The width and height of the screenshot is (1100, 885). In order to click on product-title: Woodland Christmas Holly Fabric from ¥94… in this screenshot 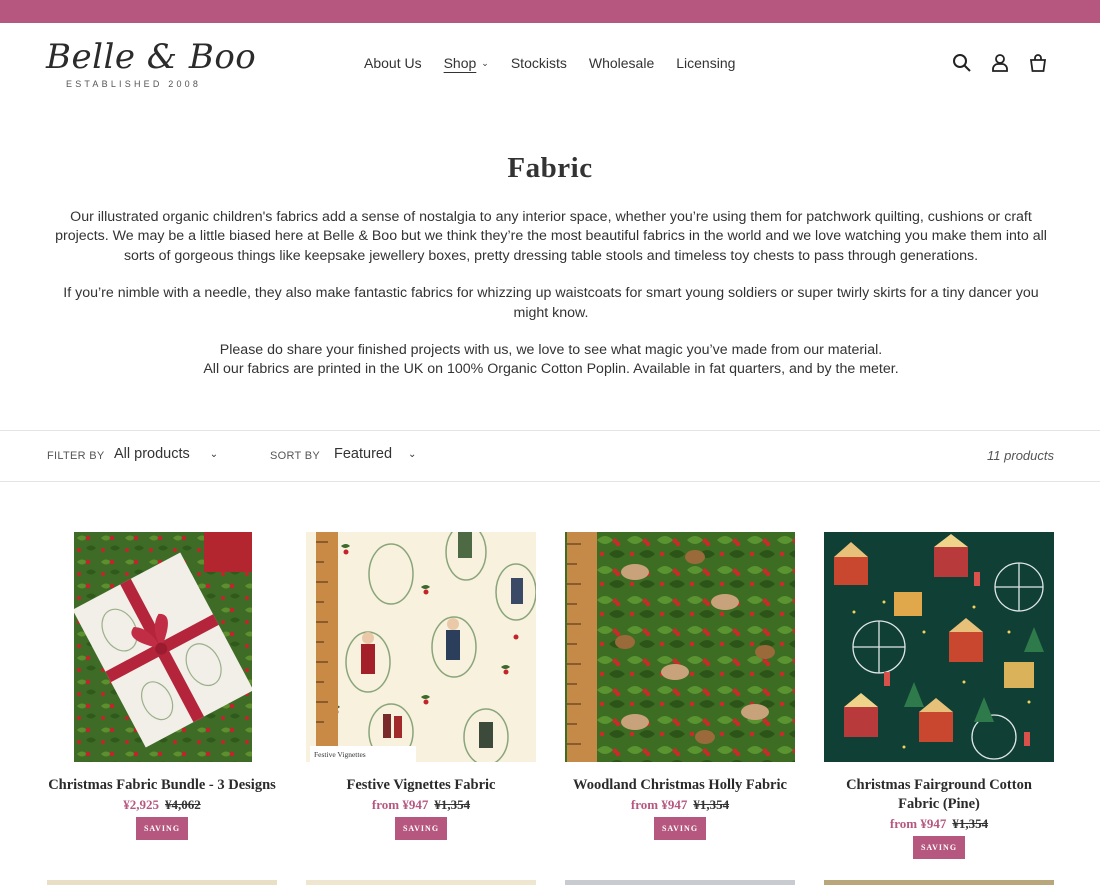, I will do `click(680, 808)`.